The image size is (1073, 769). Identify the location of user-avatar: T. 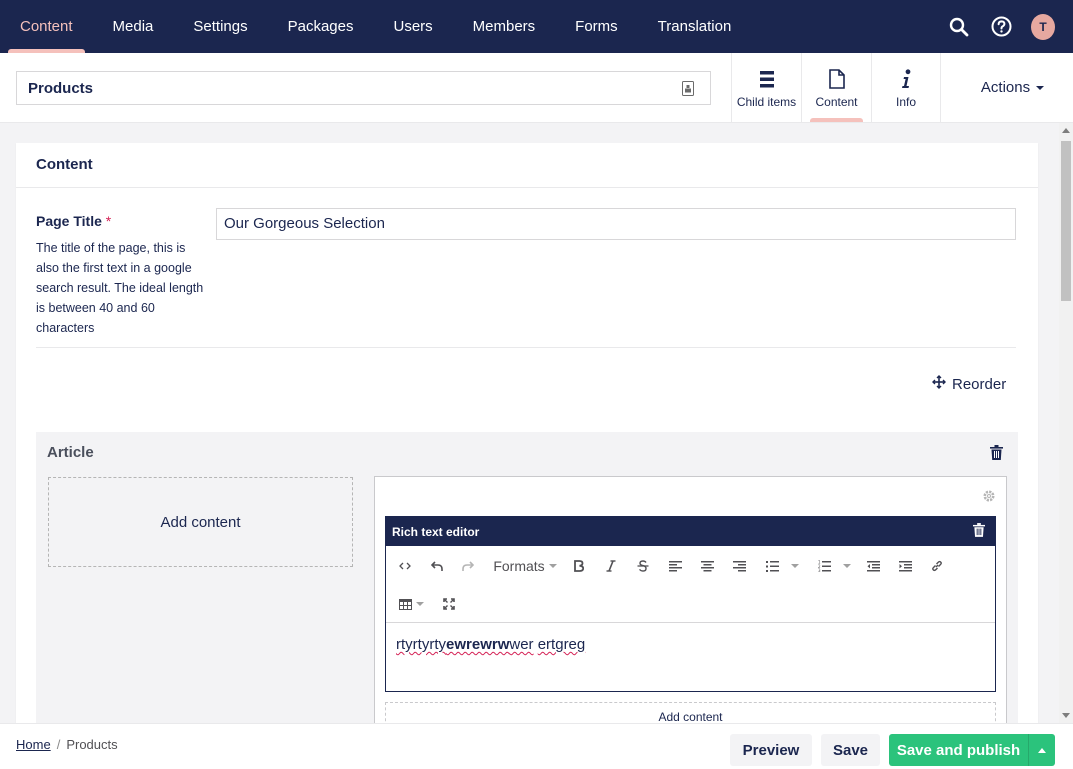
(1043, 26).